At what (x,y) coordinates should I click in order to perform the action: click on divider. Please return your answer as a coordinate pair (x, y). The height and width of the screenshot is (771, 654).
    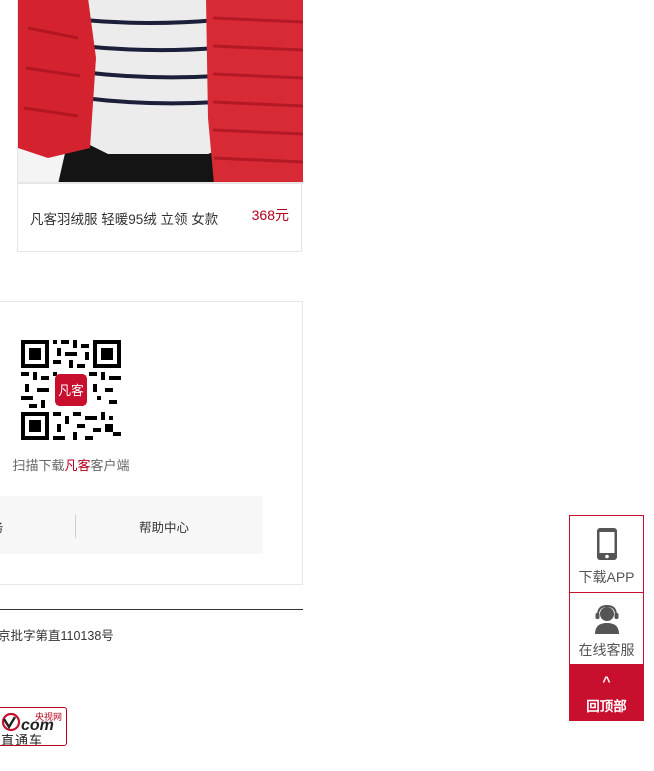
    Looking at the image, I should click on (75, 526).